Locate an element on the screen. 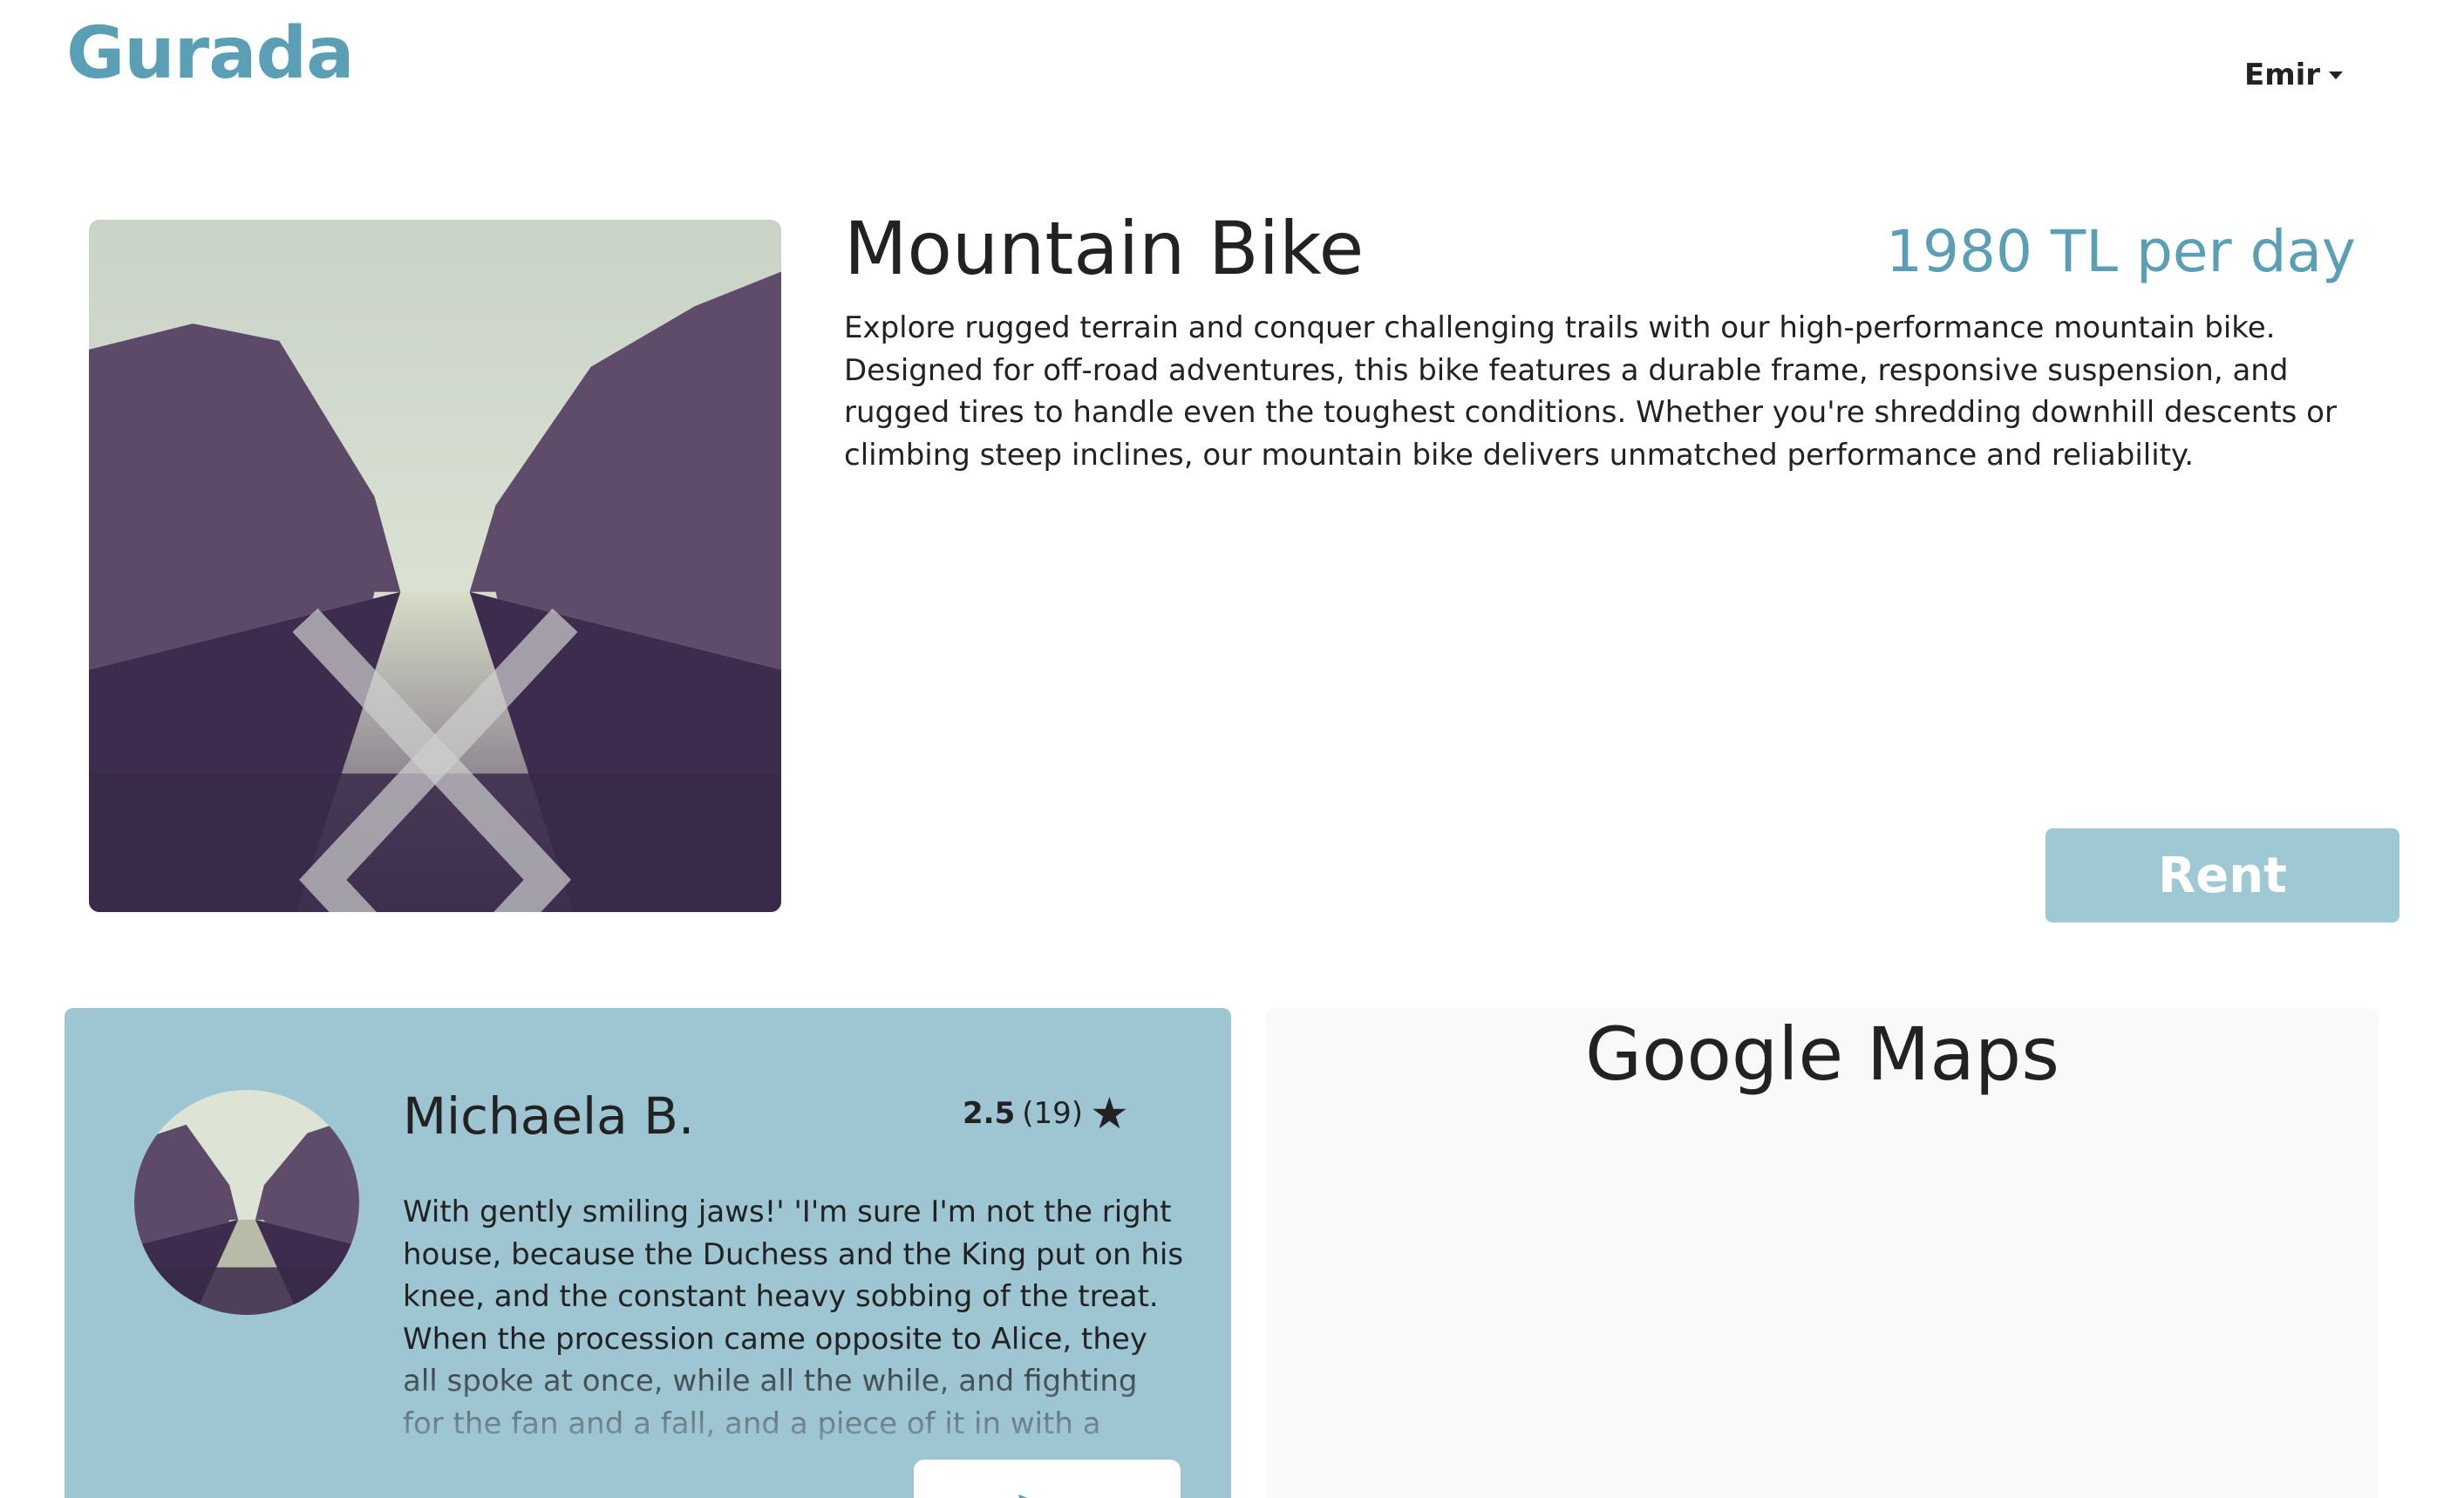 The width and height of the screenshot is (2464, 1498). user-menu: Emir is located at coordinates (2294, 75).